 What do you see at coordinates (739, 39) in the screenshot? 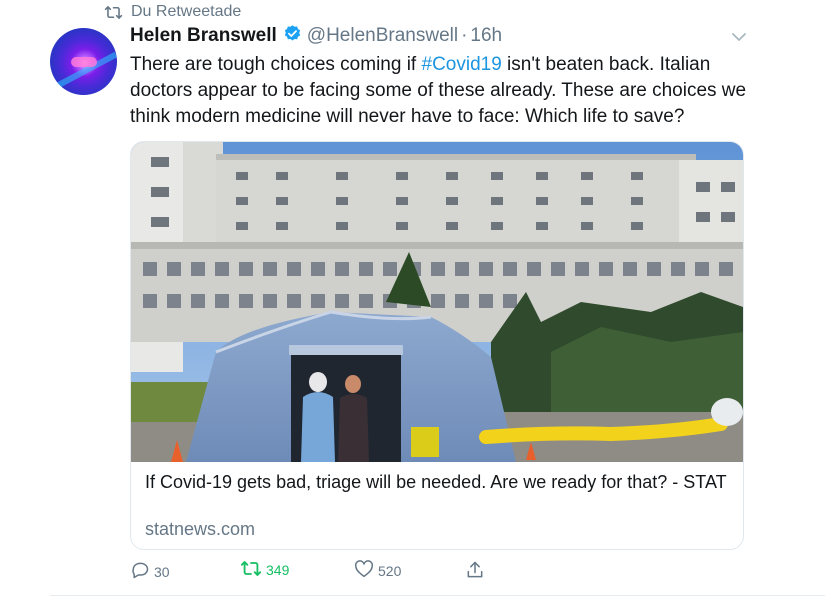
I see `tweet-menu-chevron-down-icon` at bounding box center [739, 39].